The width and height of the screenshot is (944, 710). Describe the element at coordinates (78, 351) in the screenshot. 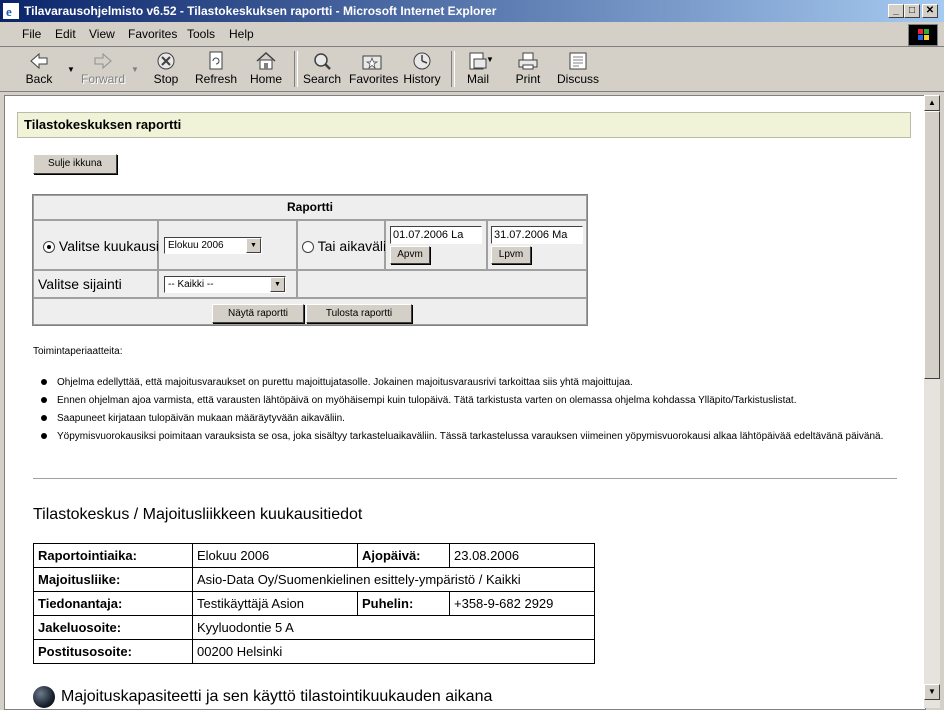

I see `principles-heading: Toimintaperiaatteita:` at that location.